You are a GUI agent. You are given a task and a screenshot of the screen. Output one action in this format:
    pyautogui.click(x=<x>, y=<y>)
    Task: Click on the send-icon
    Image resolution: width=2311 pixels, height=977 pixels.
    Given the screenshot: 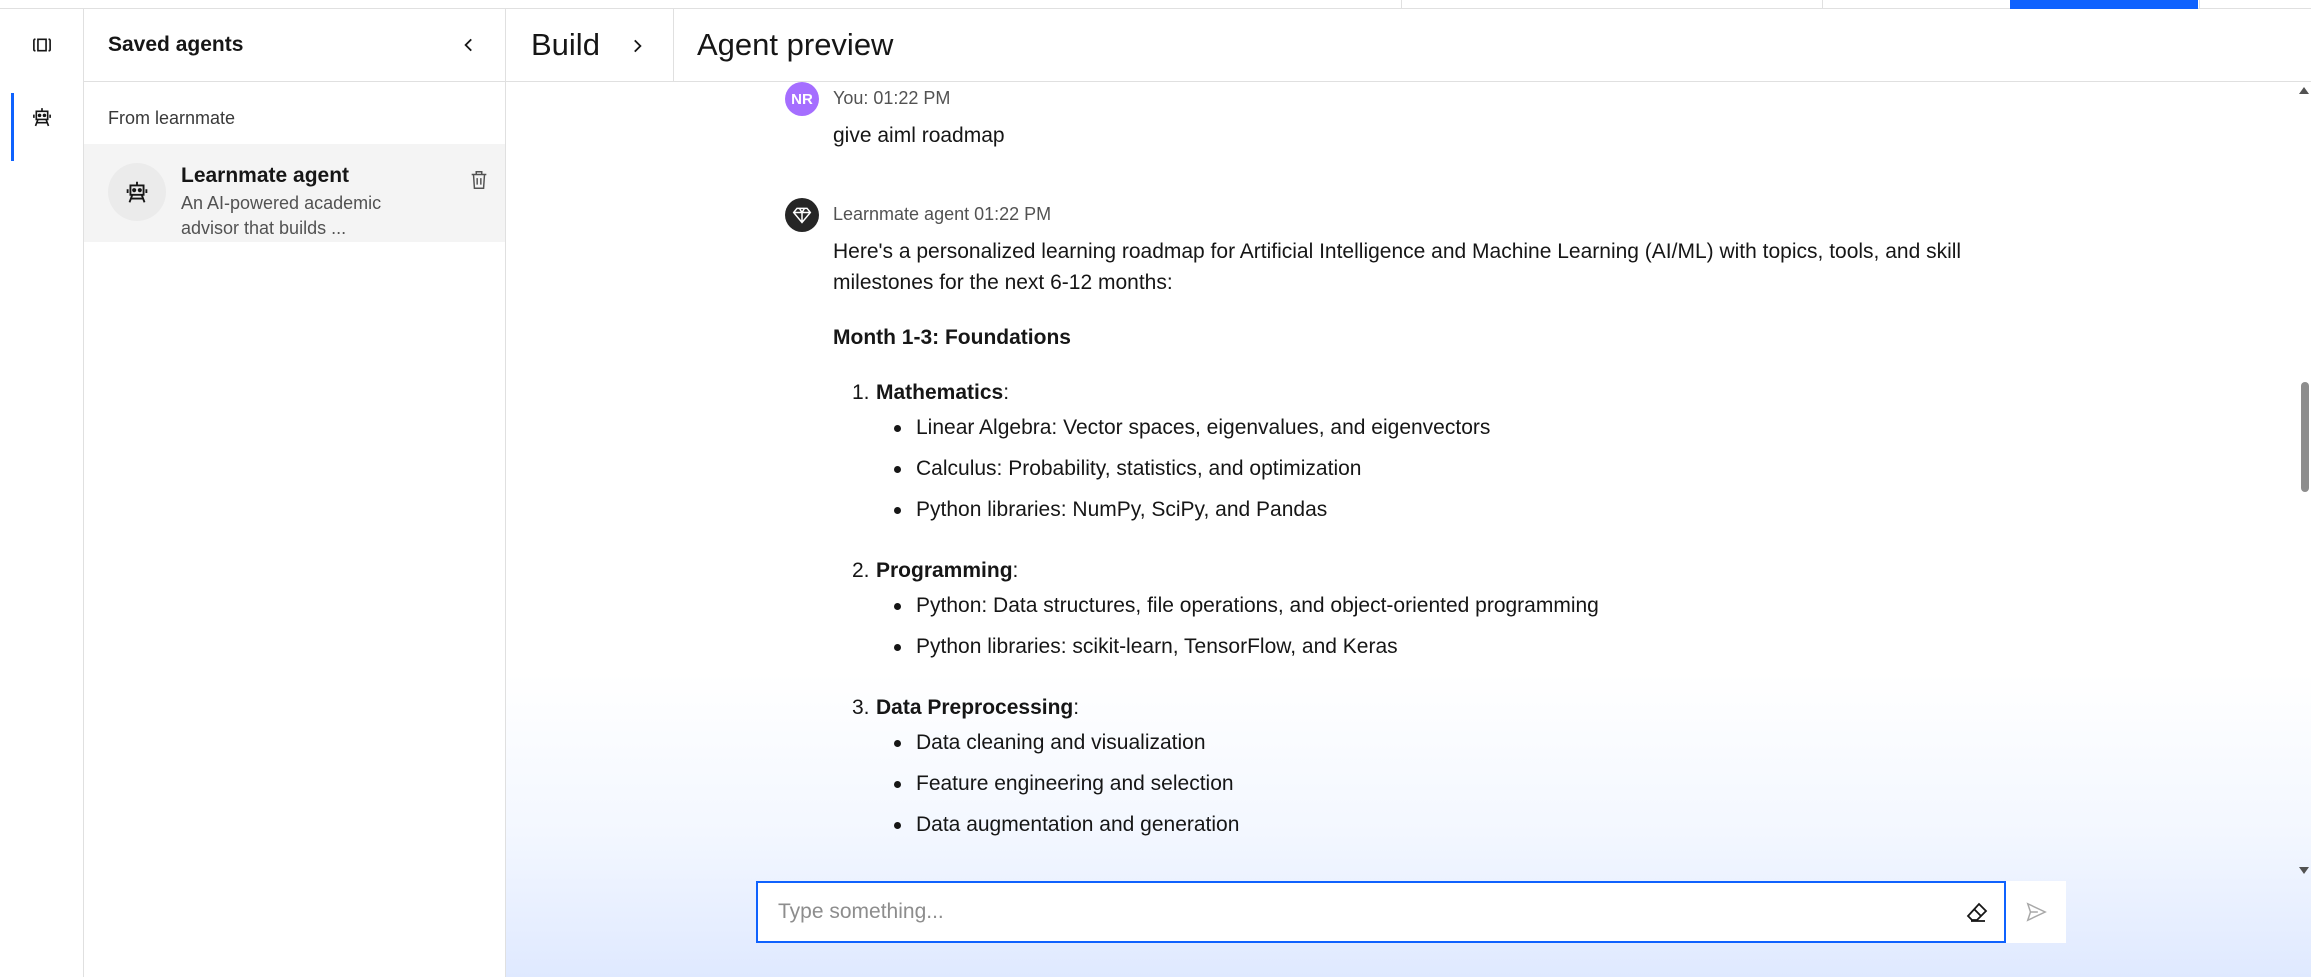 What is the action you would take?
    pyautogui.click(x=2036, y=912)
    